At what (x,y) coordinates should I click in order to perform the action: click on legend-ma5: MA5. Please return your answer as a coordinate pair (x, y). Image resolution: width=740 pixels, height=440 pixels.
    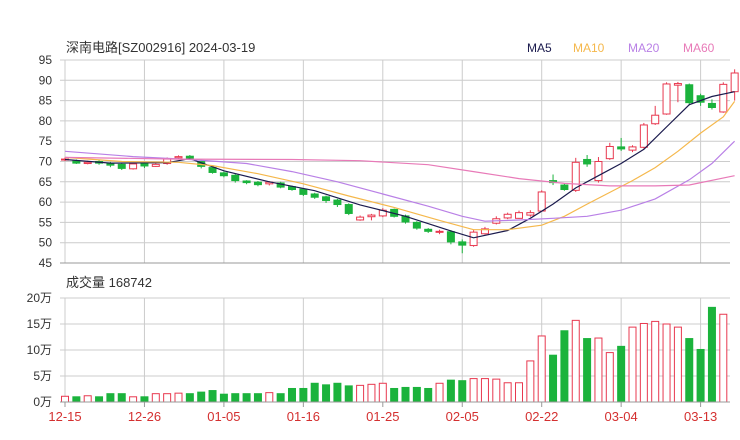
    Looking at the image, I should click on (539, 48).